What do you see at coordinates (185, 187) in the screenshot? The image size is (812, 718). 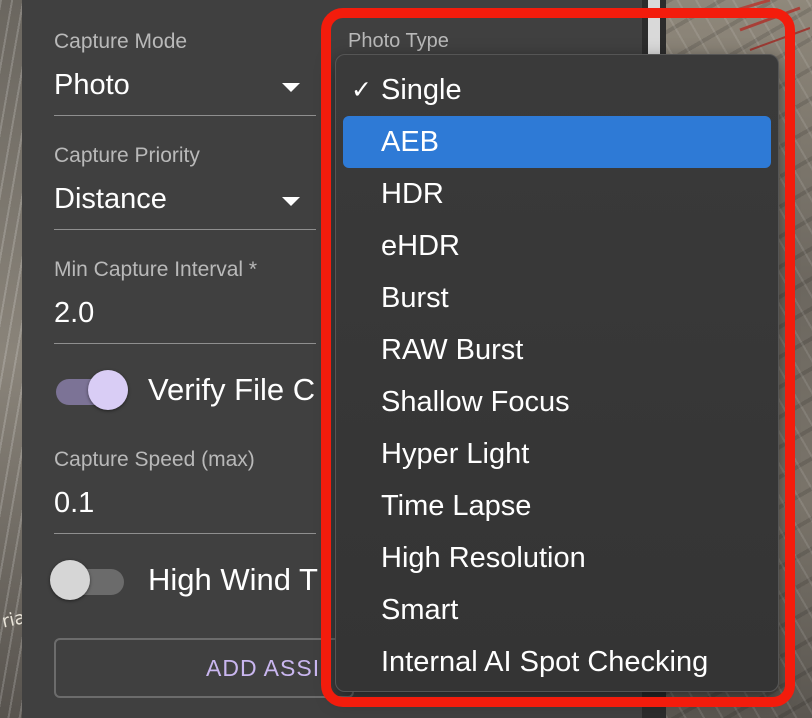 I see `capture-priority-select: Capture Priority Distance` at bounding box center [185, 187].